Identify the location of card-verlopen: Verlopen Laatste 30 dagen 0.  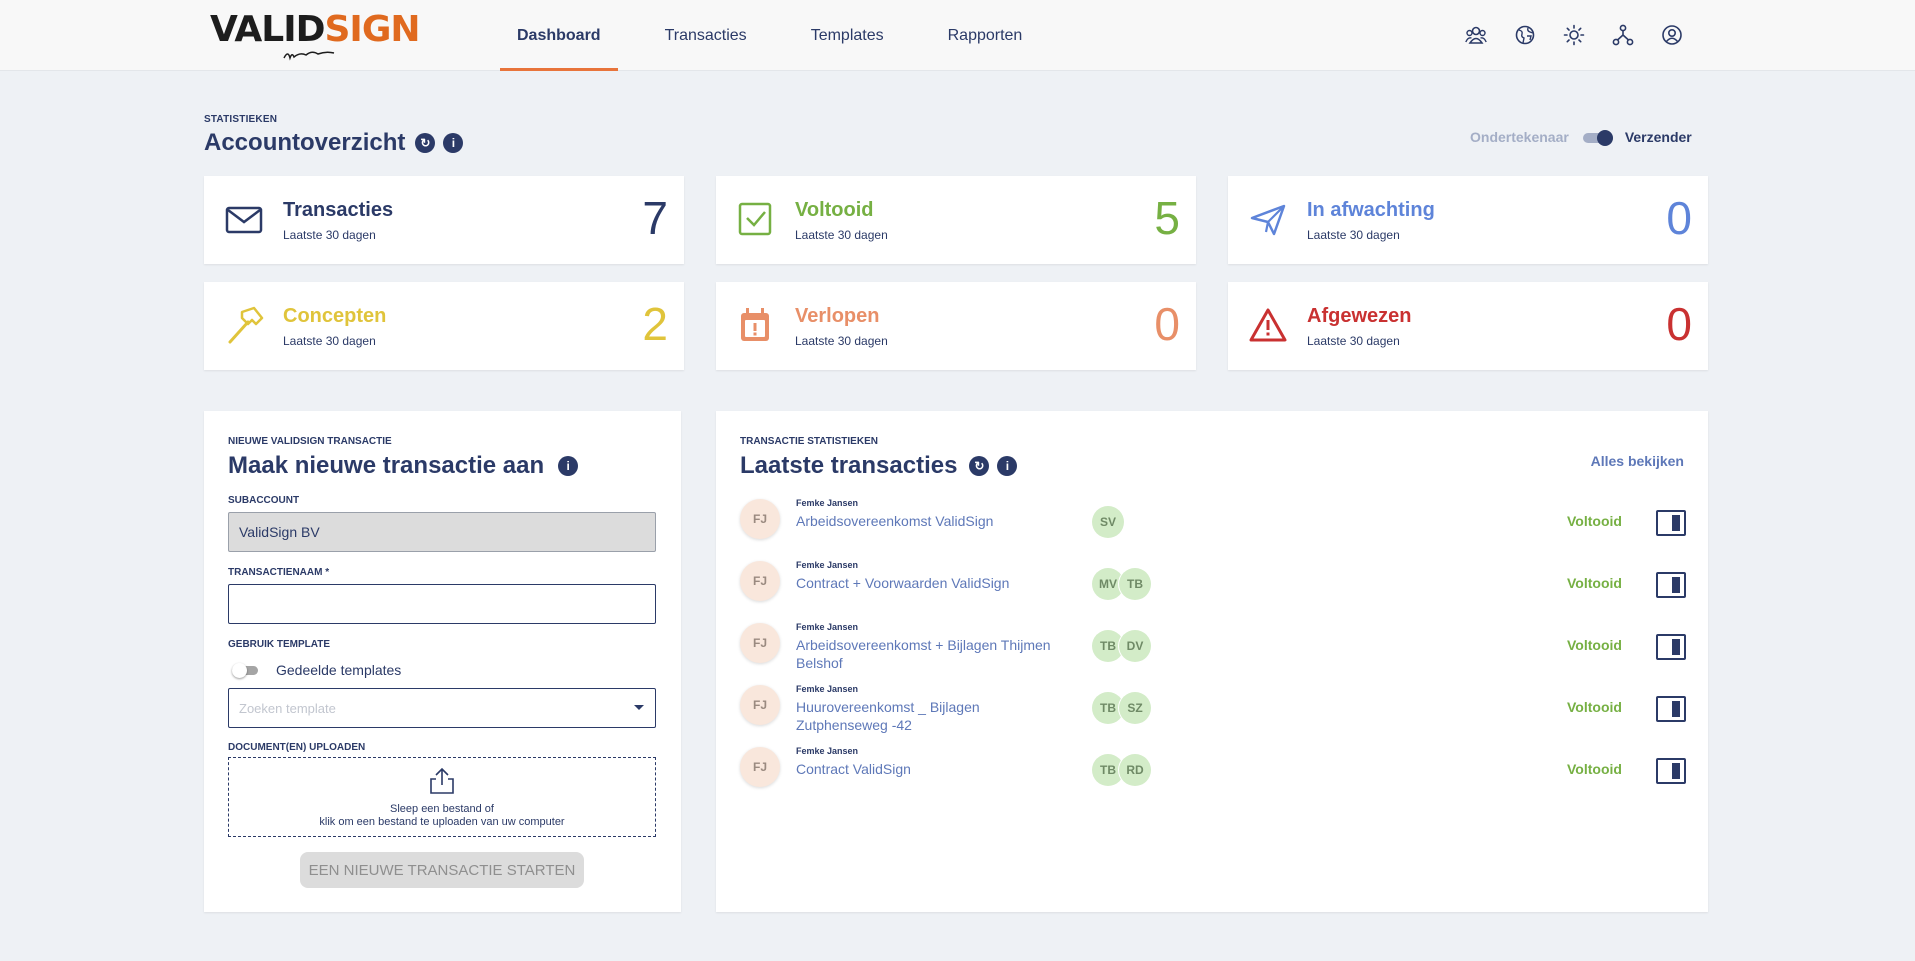
(956, 326).